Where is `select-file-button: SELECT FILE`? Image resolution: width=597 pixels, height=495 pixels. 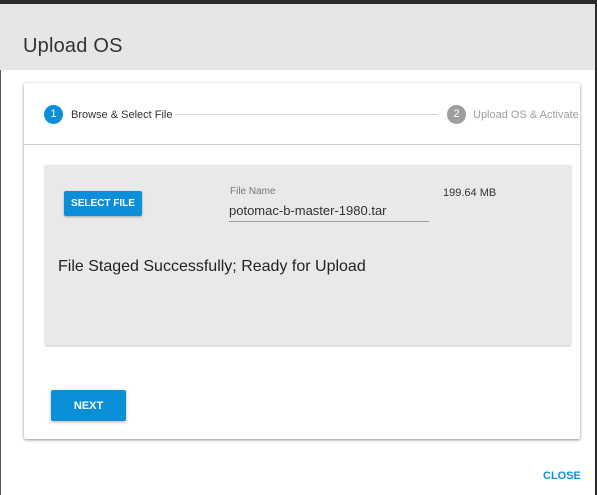
select-file-button: SELECT FILE is located at coordinates (103, 203).